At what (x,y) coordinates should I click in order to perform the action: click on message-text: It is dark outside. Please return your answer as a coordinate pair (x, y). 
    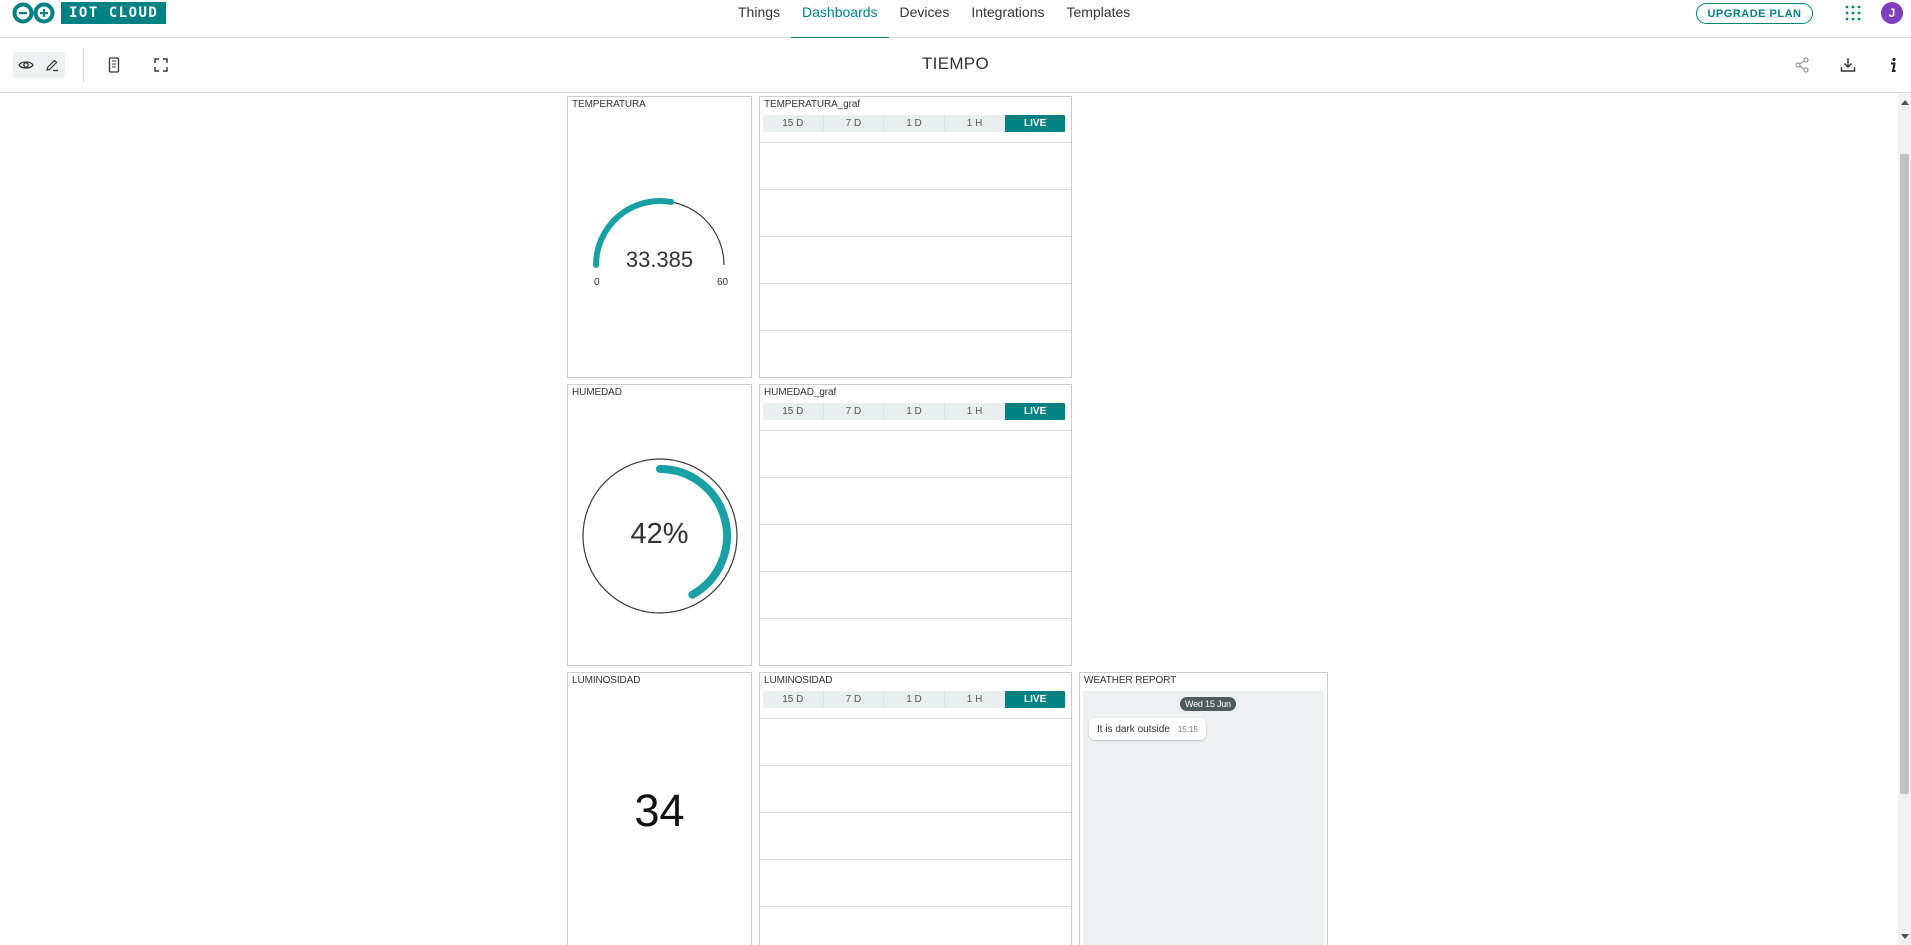
    Looking at the image, I should click on (1133, 729).